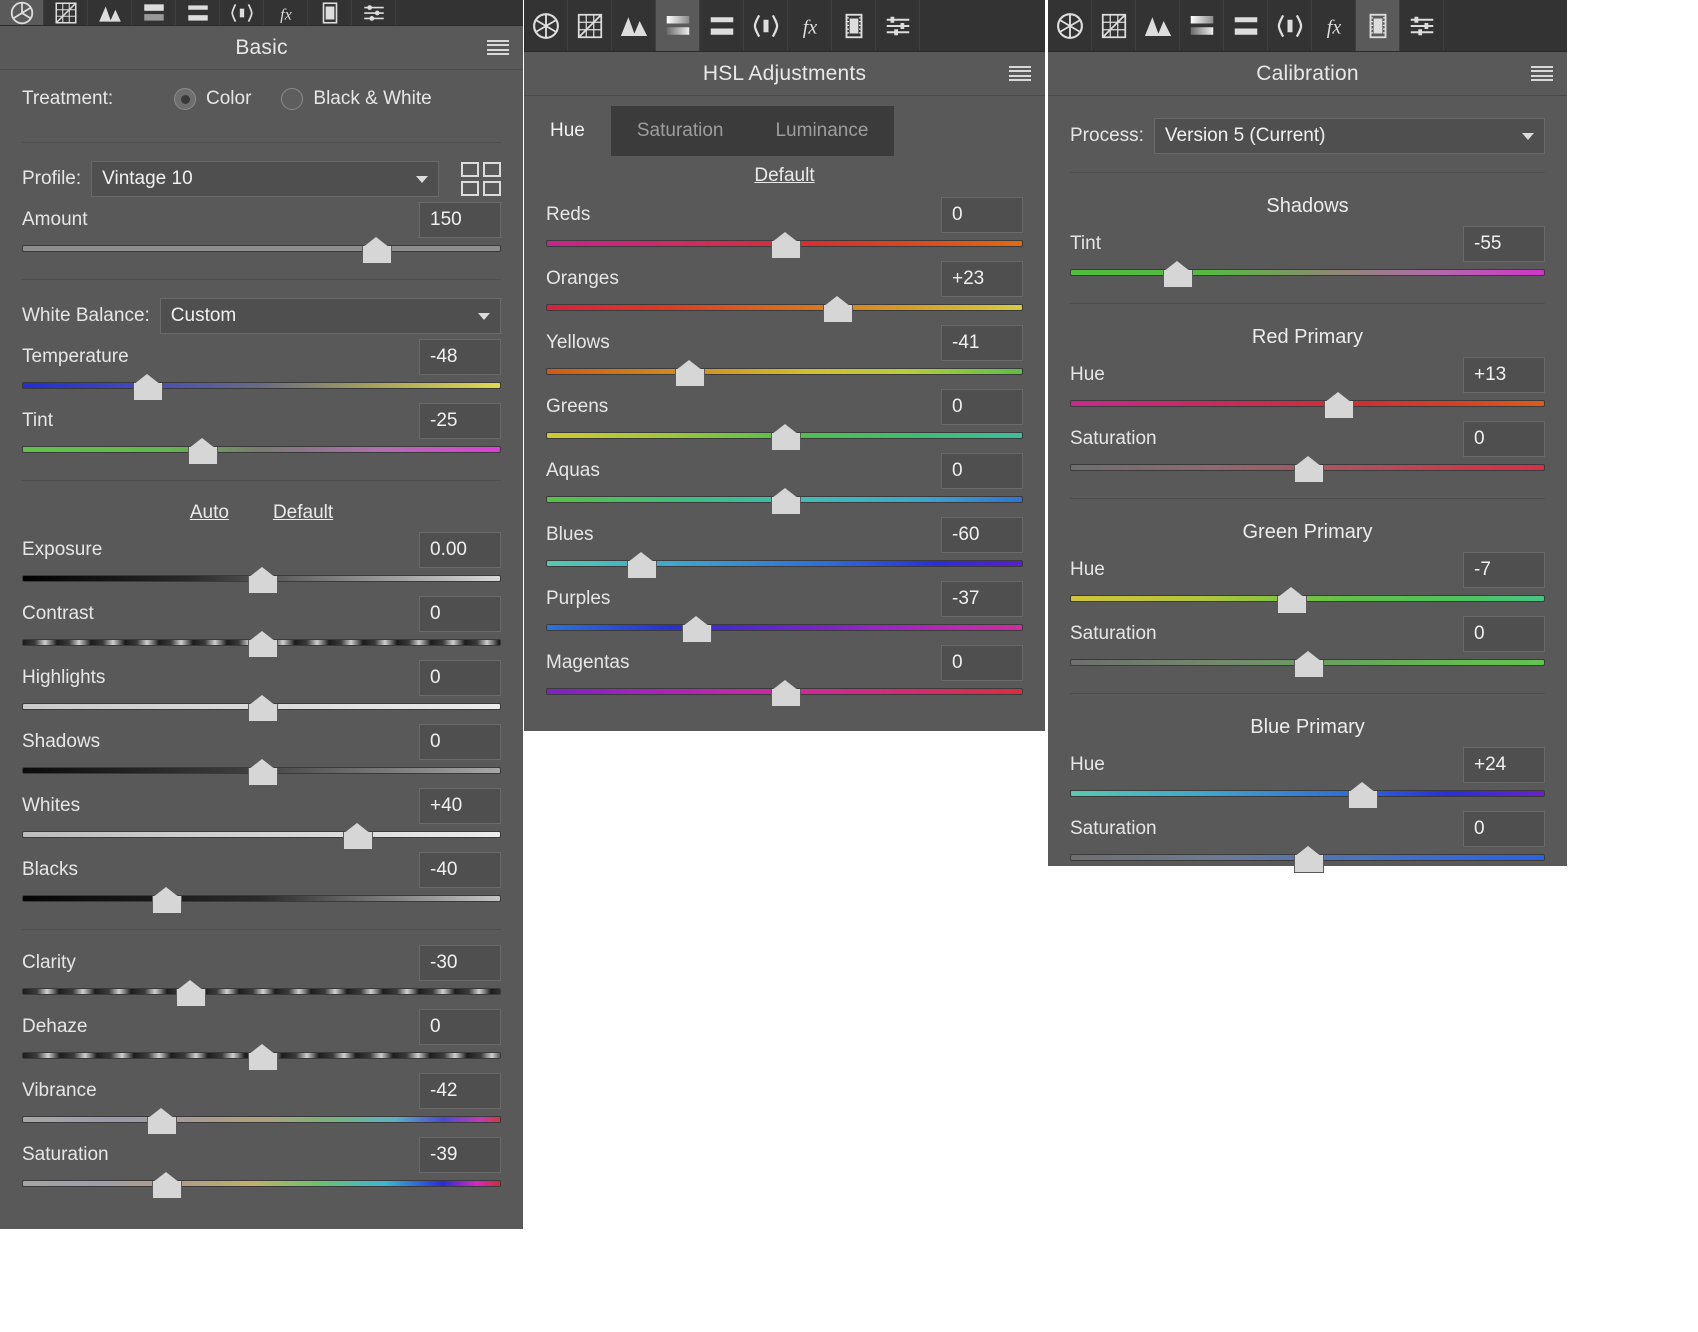  What do you see at coordinates (460, 614) in the screenshot?
I see `basic-contrast-value: 0` at bounding box center [460, 614].